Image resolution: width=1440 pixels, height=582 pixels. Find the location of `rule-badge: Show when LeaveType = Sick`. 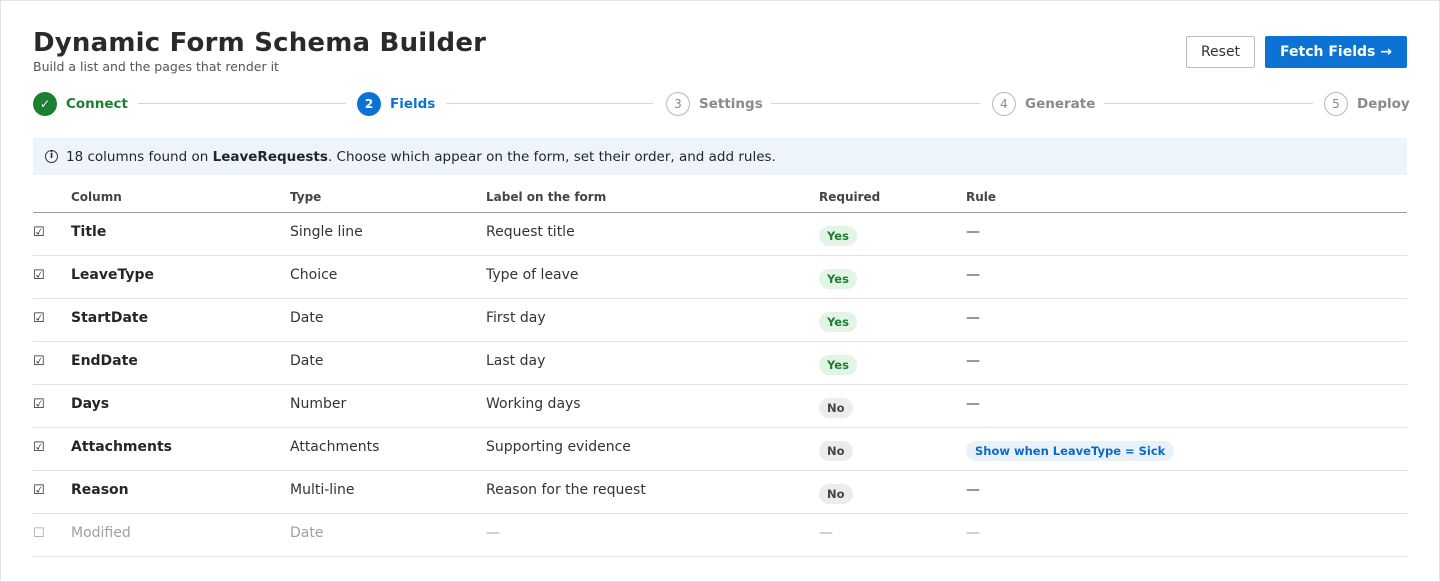

rule-badge: Show when LeaveType = Sick is located at coordinates (1070, 451).